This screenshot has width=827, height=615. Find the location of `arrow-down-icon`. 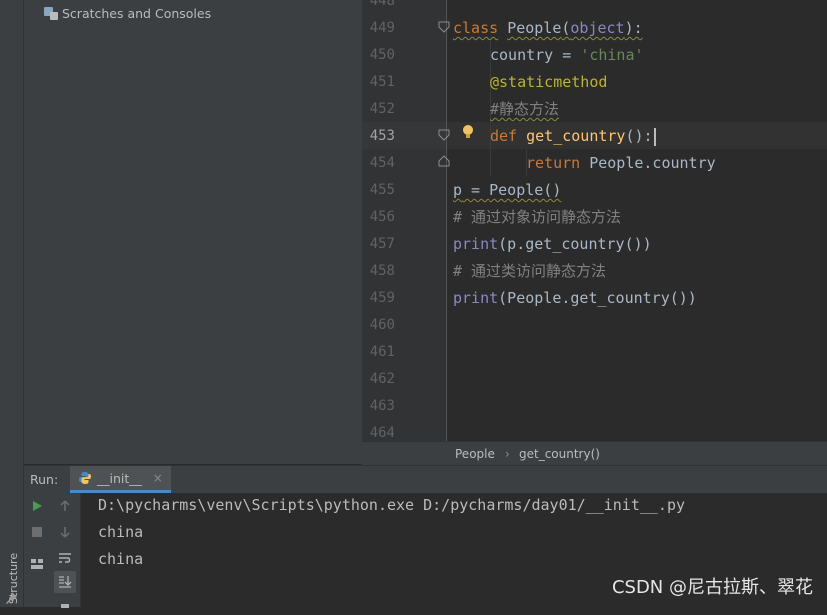

arrow-down-icon is located at coordinates (65, 532).